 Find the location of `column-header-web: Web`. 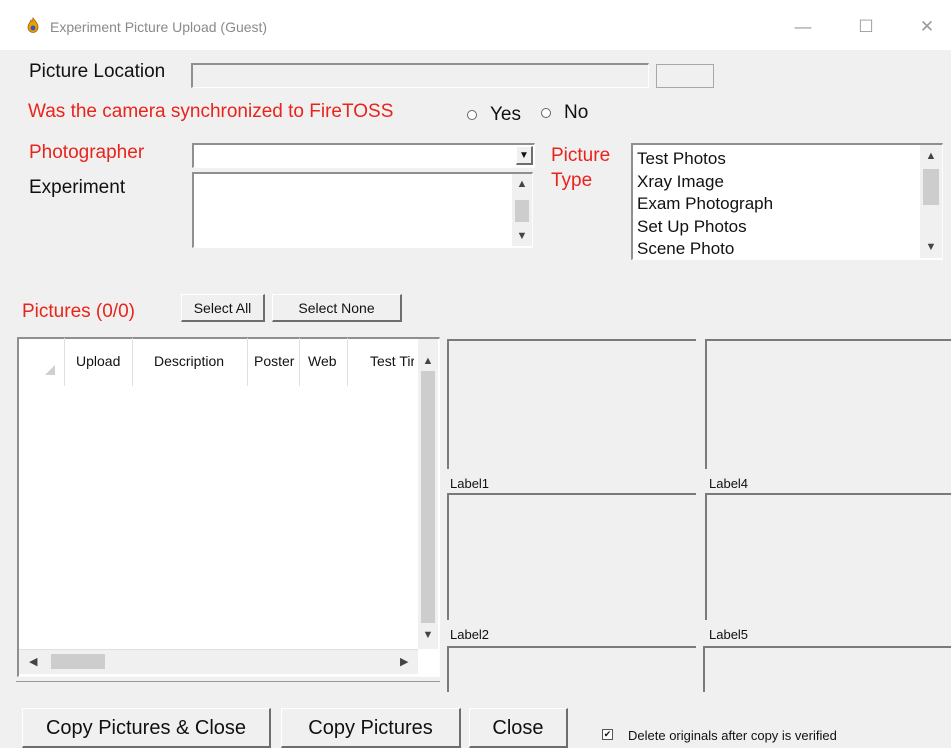

column-header-web: Web is located at coordinates (322, 361).